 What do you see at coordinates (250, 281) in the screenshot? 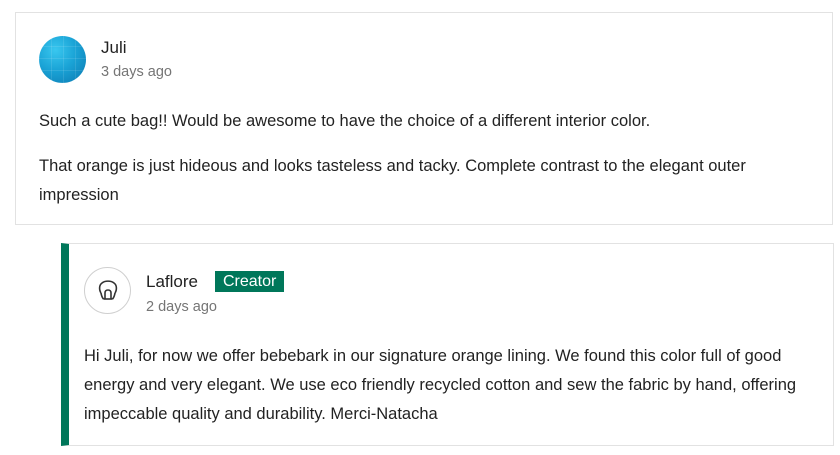
I see `creator-badge: Creator` at bounding box center [250, 281].